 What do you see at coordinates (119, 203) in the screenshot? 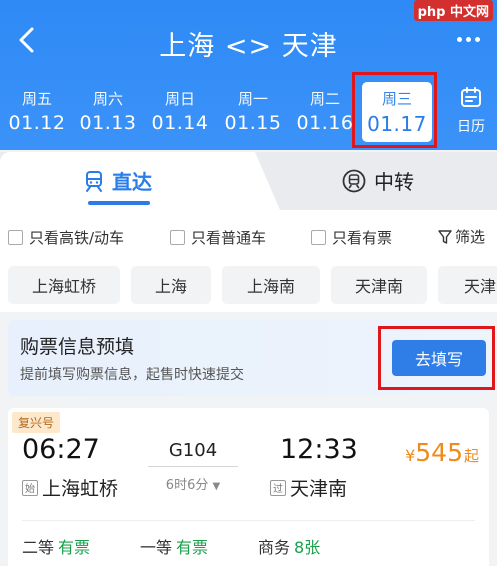
I see `tab-active-indicator` at bounding box center [119, 203].